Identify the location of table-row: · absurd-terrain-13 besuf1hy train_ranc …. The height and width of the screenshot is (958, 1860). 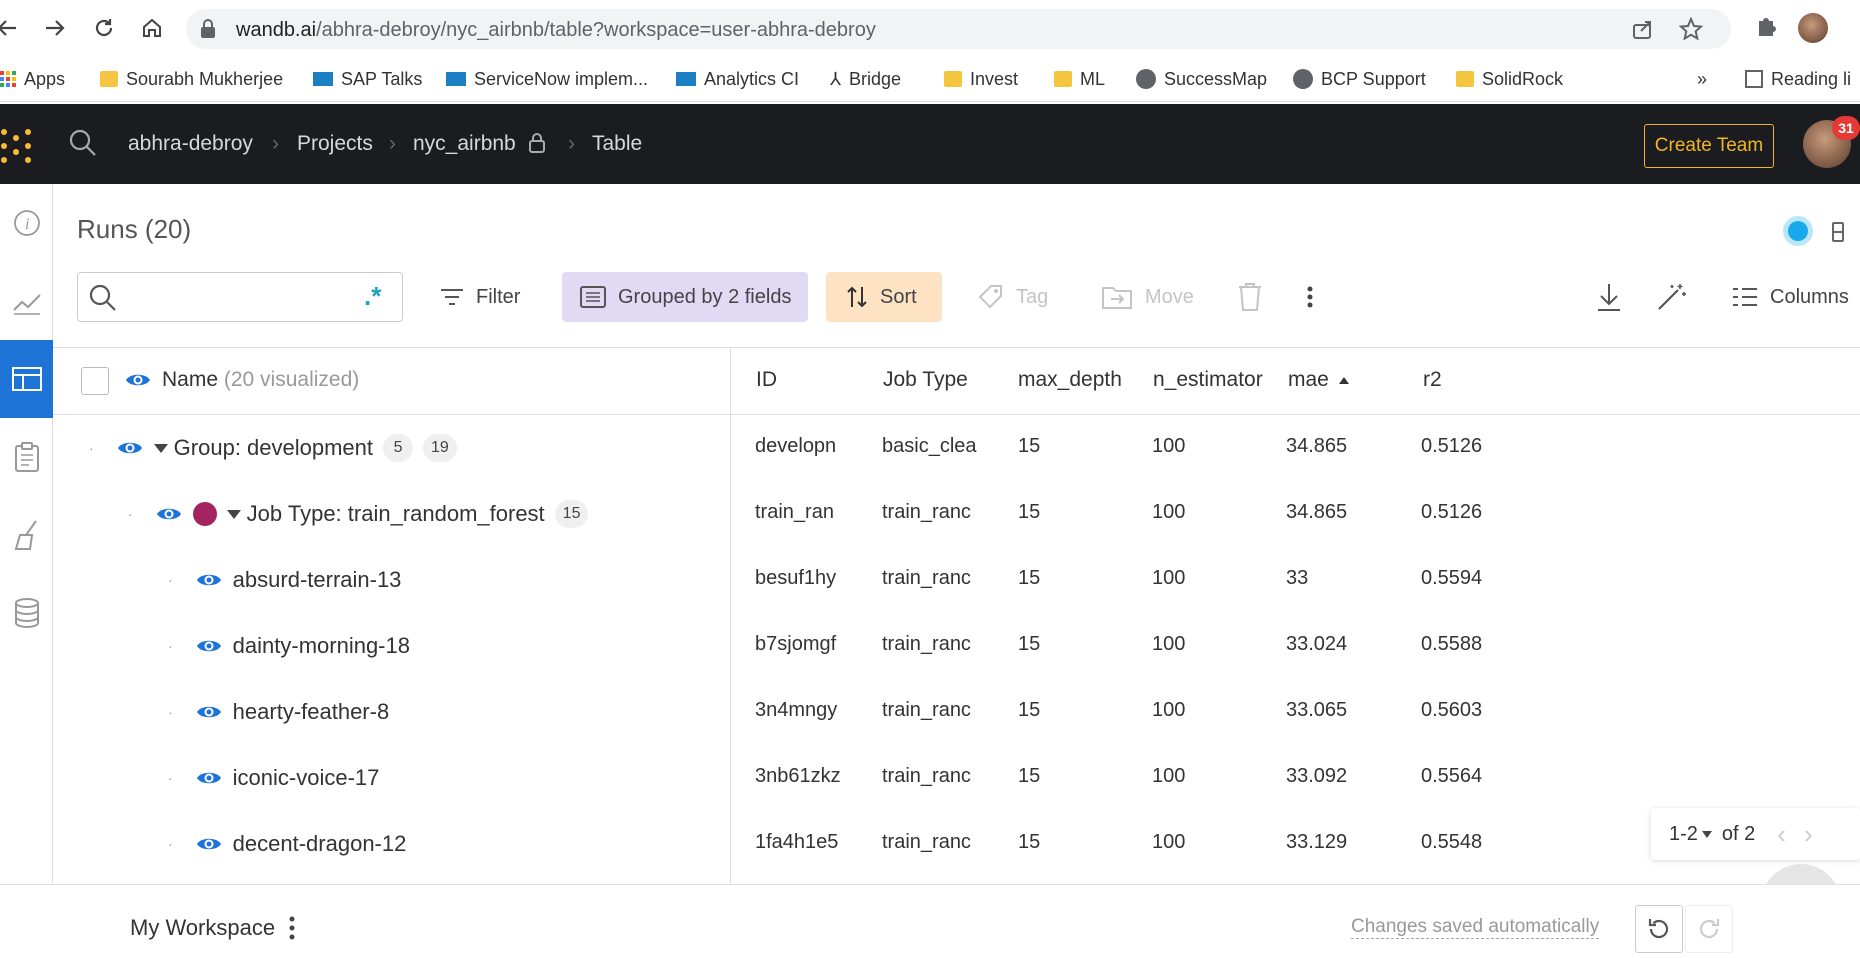
(956, 580).